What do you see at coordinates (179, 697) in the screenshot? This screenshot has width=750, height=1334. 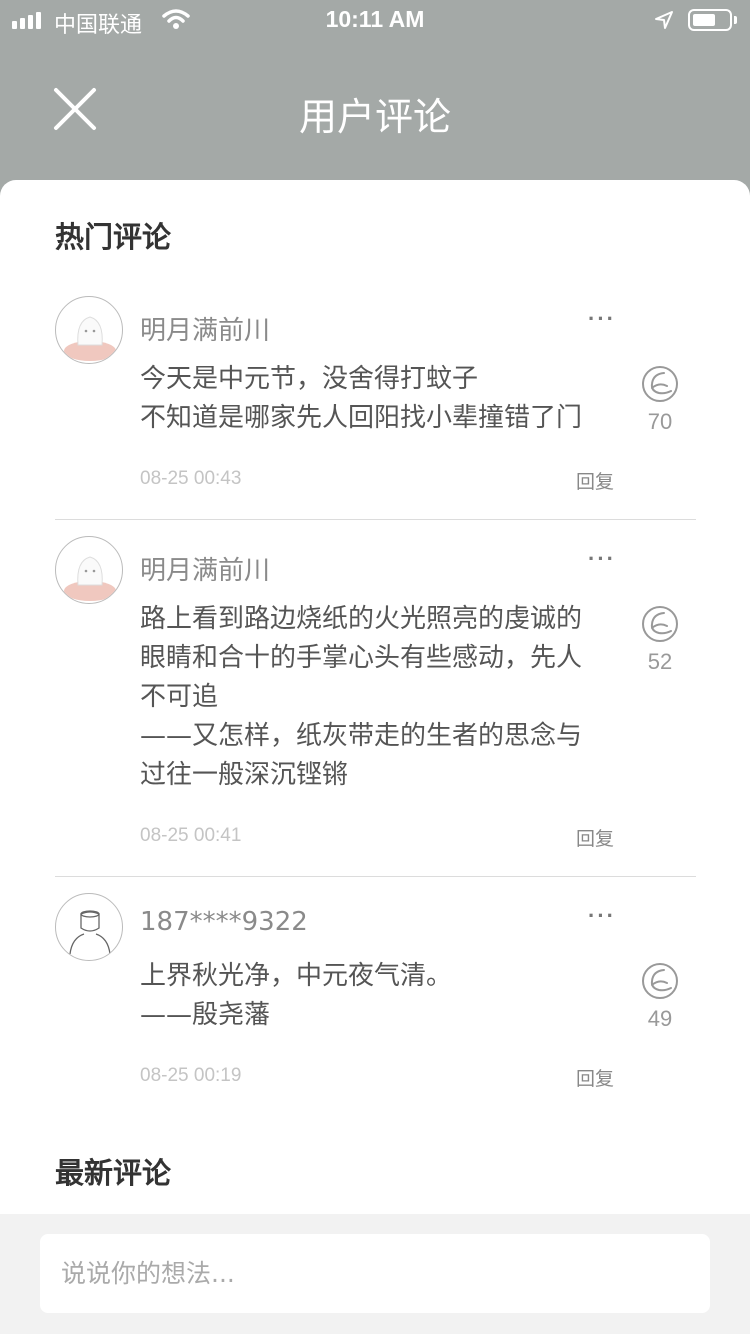 I see `comment-line: 不可追` at bounding box center [179, 697].